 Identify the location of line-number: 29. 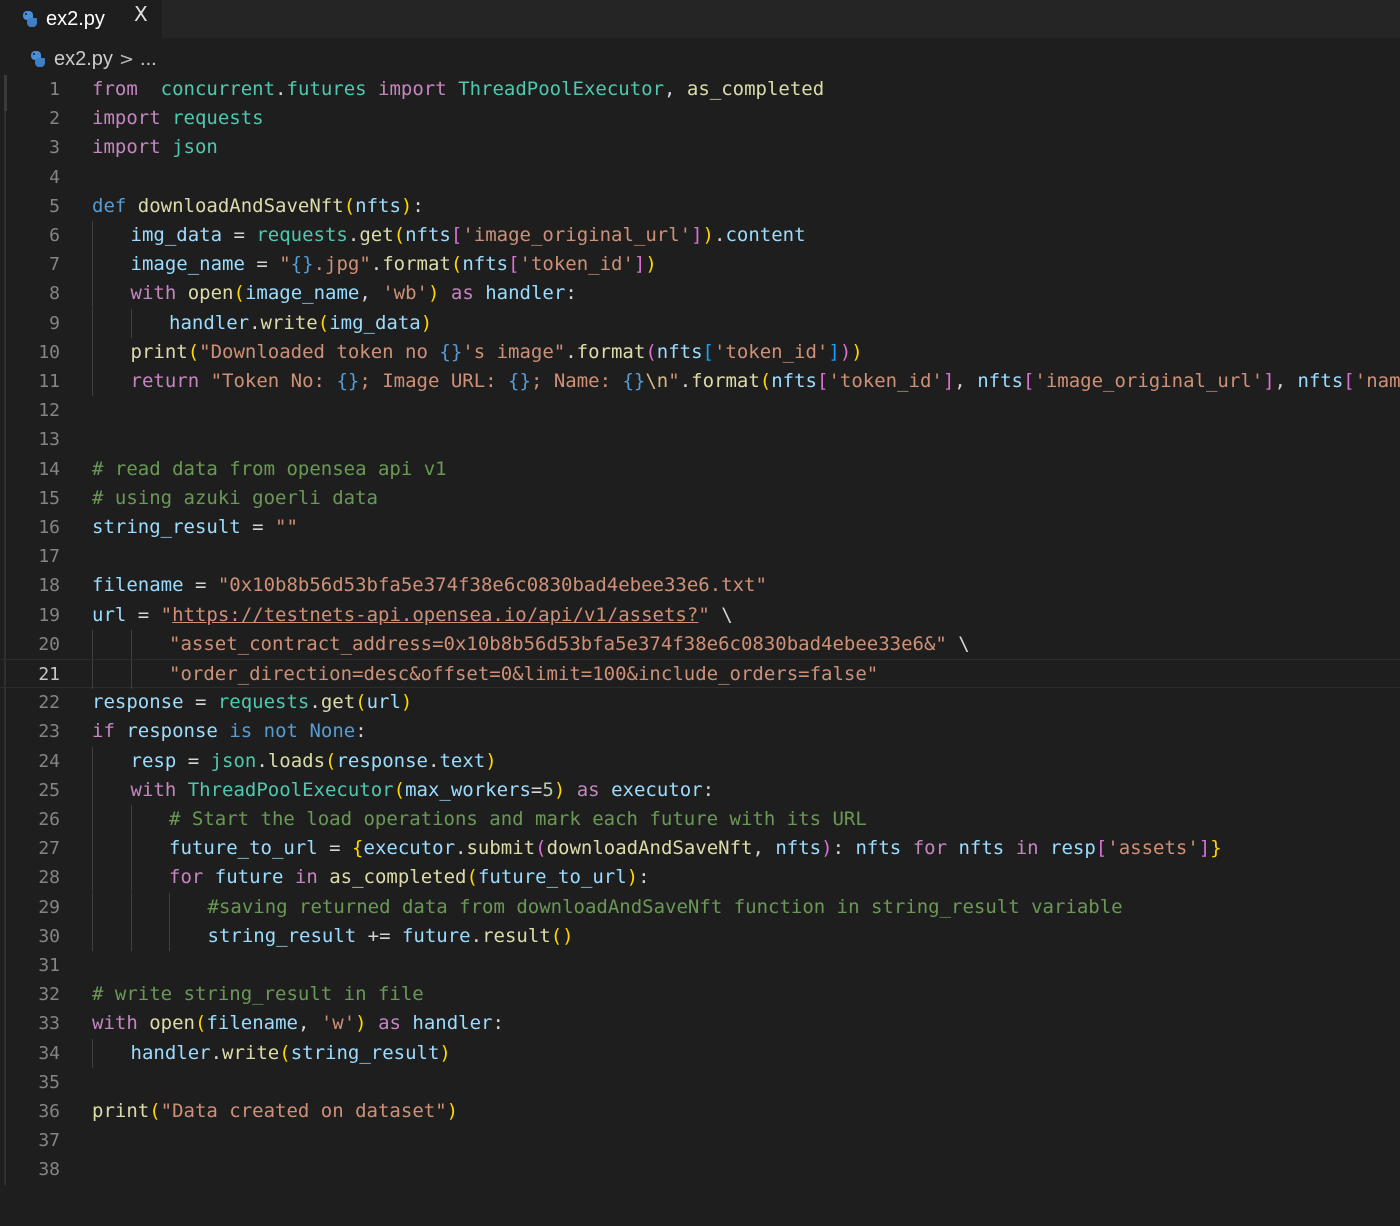
(49, 907).